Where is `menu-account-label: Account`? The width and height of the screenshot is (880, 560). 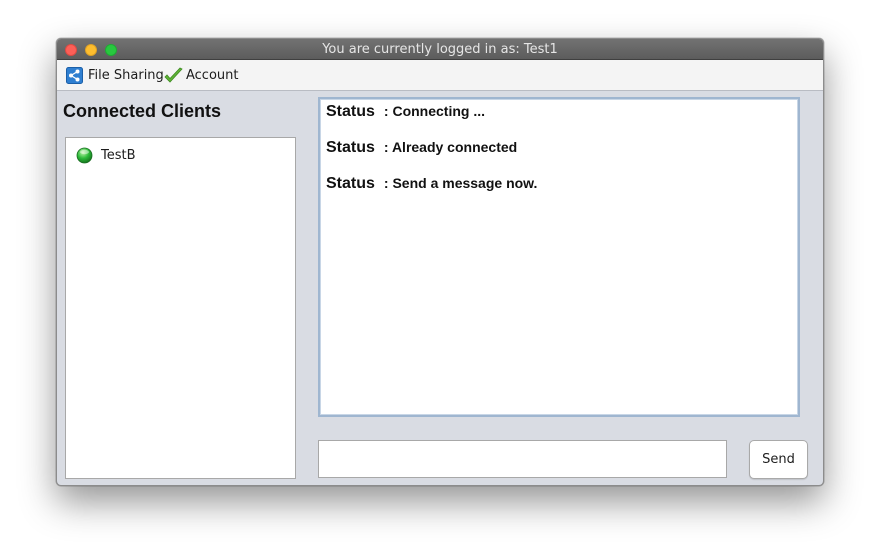
menu-account-label: Account is located at coordinates (212, 75).